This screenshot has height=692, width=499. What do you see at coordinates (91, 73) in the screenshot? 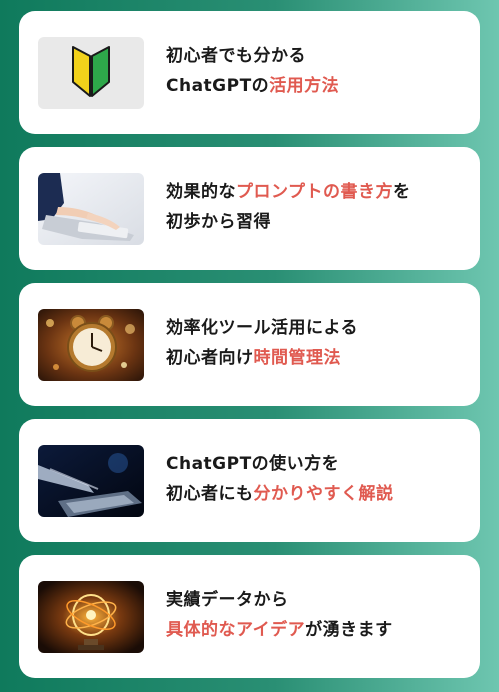
I see `beginner-mark-icon` at bounding box center [91, 73].